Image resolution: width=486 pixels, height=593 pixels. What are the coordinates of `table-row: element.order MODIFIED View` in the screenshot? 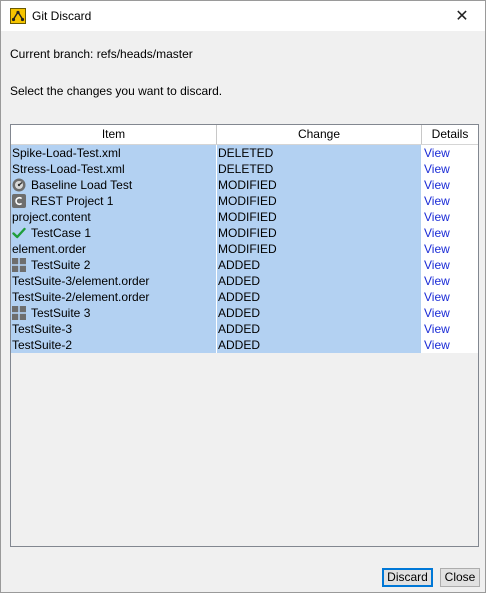 It's located at (244, 249).